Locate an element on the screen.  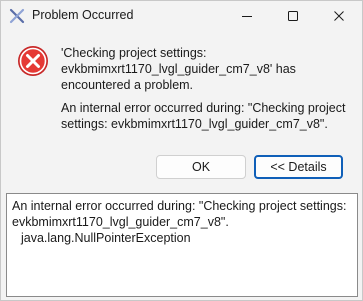
close-icon is located at coordinates (339, 16).